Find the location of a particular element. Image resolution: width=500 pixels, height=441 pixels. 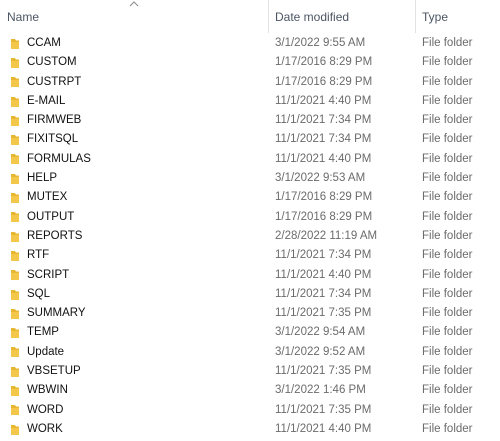

table-row: REPORTS 2/28/2022 11:19 AM File folder is located at coordinates (250, 236).